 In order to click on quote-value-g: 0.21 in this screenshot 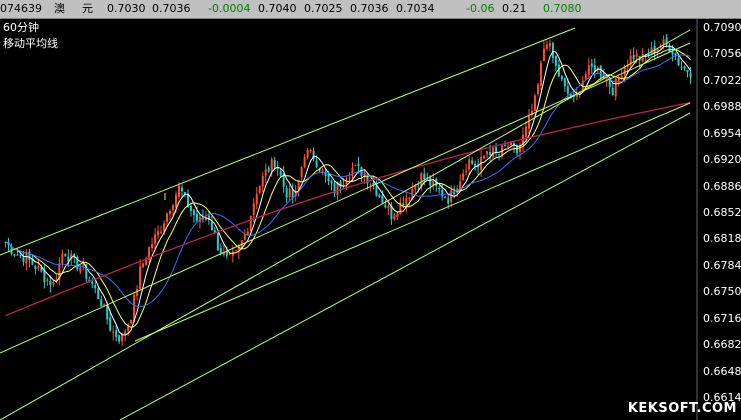, I will do `click(514, 8)`.